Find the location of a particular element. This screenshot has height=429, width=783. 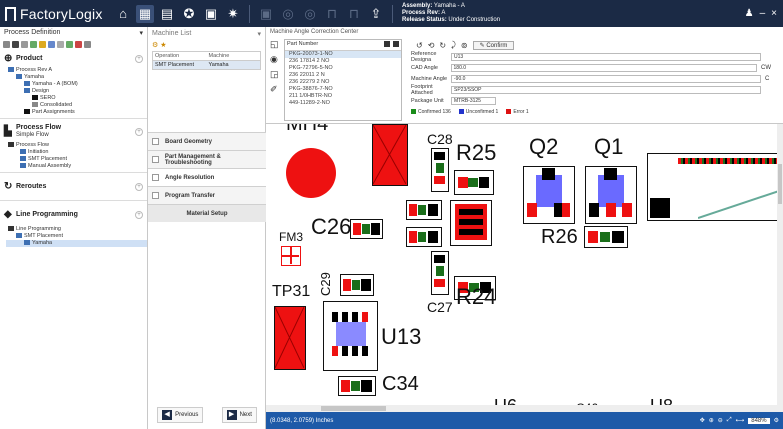

tree-item: SMT Placement is located at coordinates (76, 159).